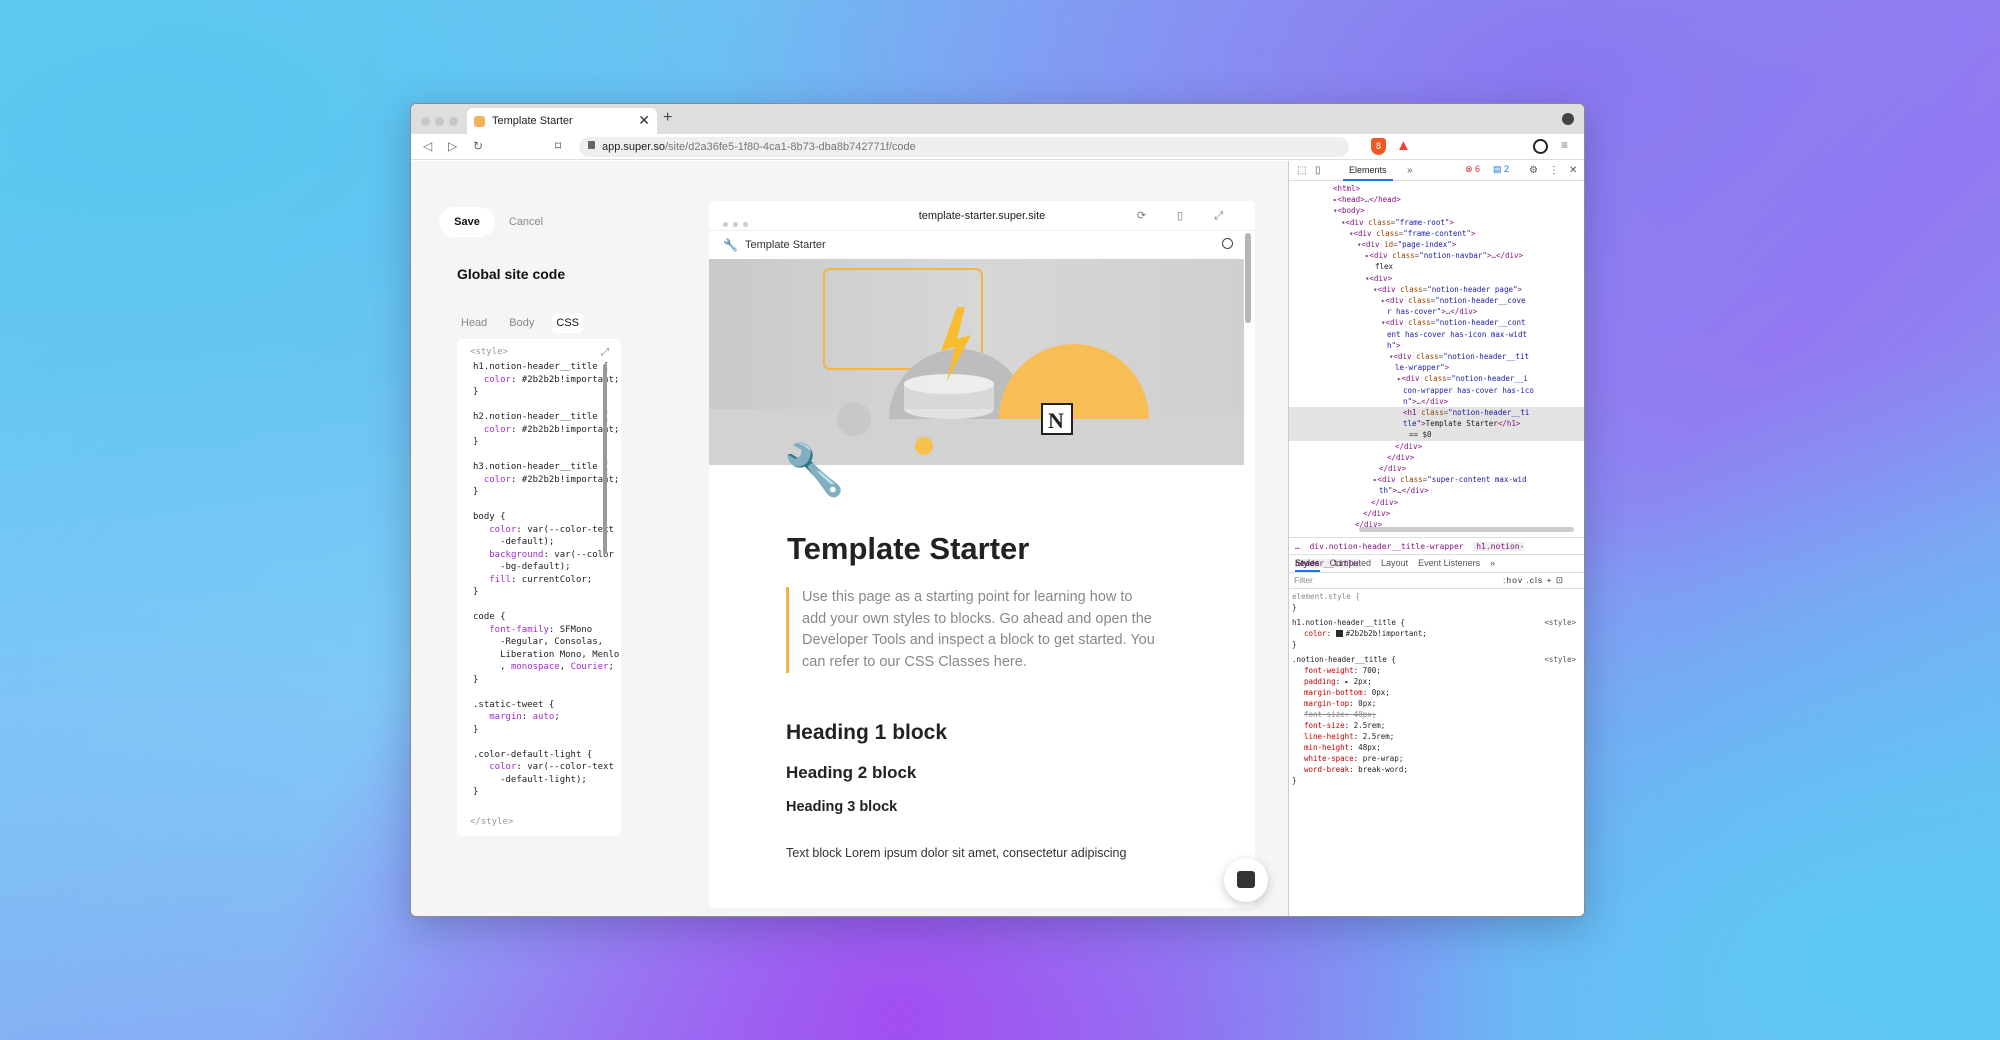 The width and height of the screenshot is (2000, 1040). What do you see at coordinates (785, 245) in the screenshot?
I see `preview-site-name: Template Starter` at bounding box center [785, 245].